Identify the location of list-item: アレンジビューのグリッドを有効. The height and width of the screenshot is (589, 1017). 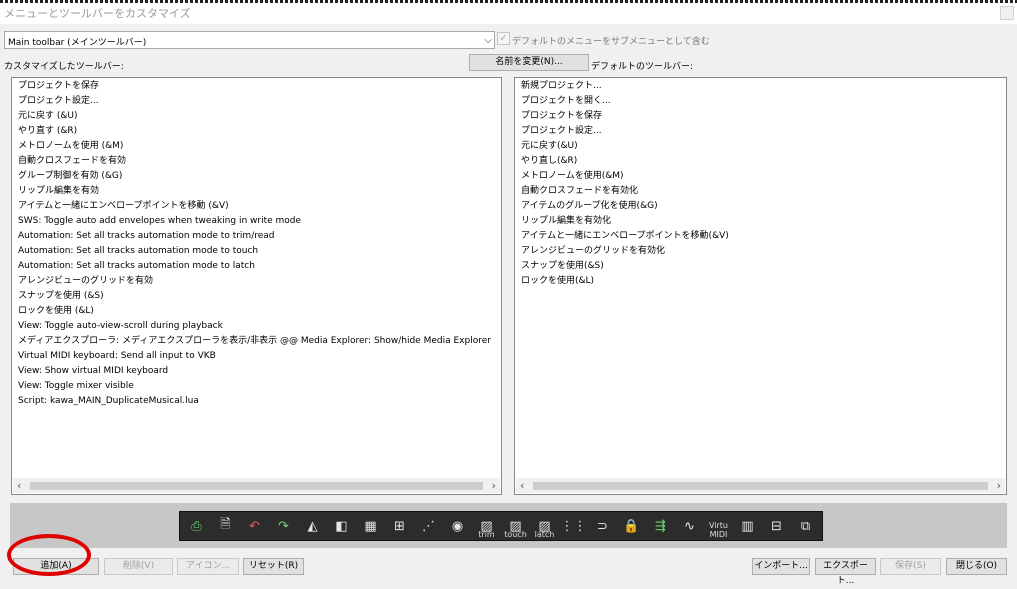
(85, 281).